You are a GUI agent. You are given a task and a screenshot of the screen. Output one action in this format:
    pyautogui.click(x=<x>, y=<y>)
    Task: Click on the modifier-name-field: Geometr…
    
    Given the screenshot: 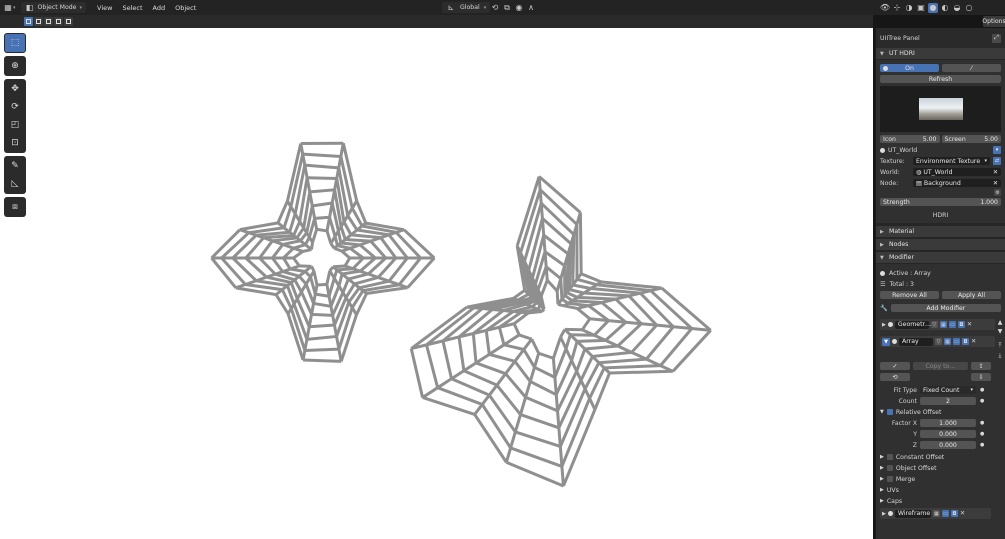 What is the action you would take?
    pyautogui.click(x=912, y=324)
    